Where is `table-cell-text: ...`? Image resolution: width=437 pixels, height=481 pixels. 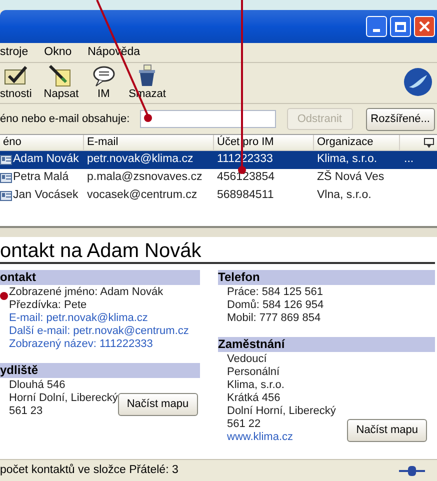 table-cell-text: ... is located at coordinates (408, 160).